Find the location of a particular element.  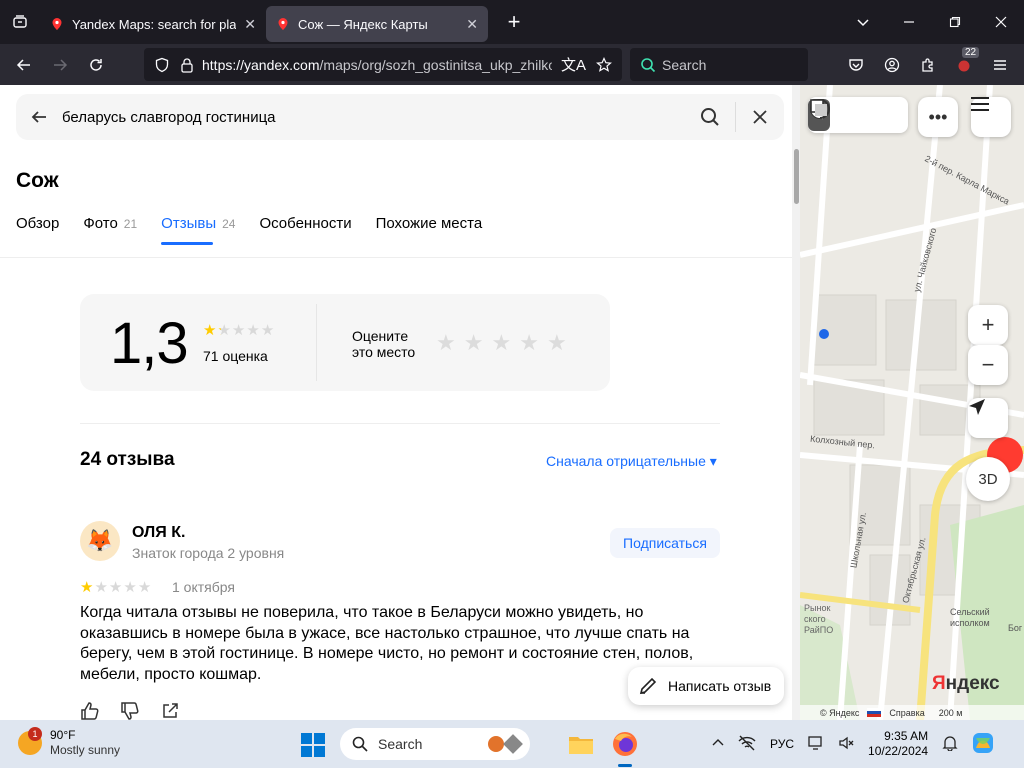

firefox-active-indicator is located at coordinates (625, 765).